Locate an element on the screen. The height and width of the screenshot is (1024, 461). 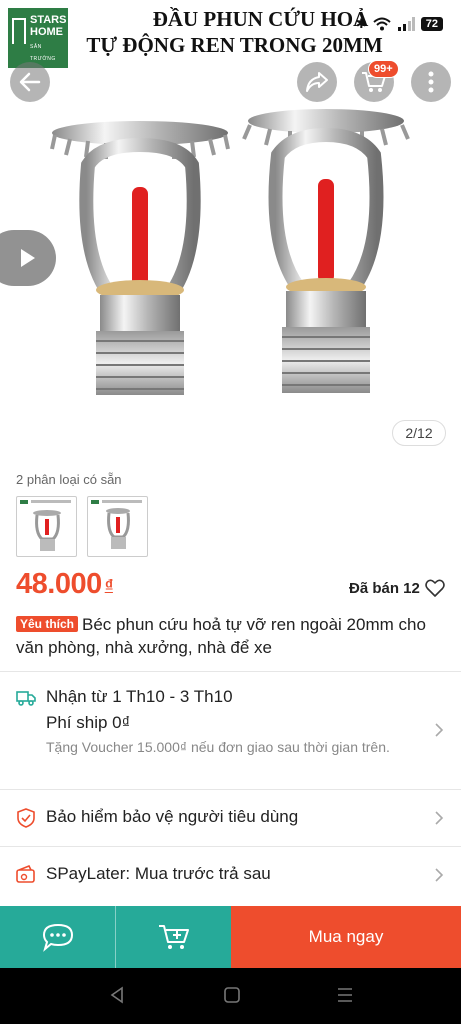
delivery-date: Nhận từ 1 Th10 - 3 Th10 is located at coordinates (139, 696).